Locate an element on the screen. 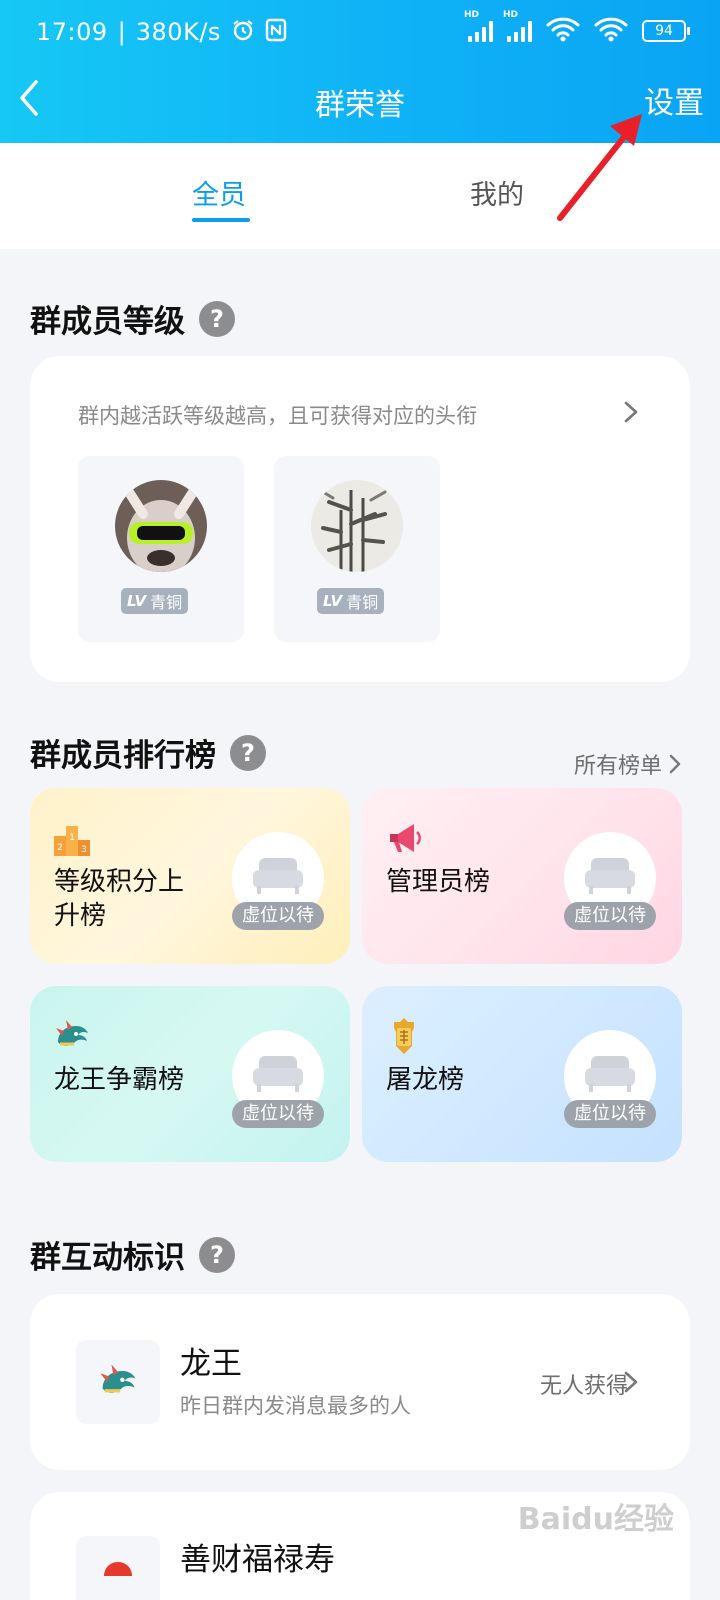 This screenshot has width=720, height=1600. alarm-icon is located at coordinates (243, 32).